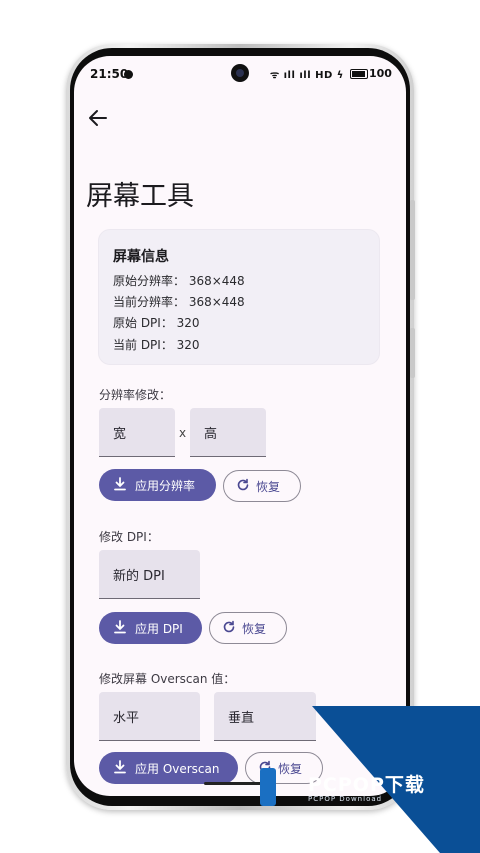 The height and width of the screenshot is (853, 480). I want to click on current-resolution: 当前分辨率： 368×448, so click(179, 302).